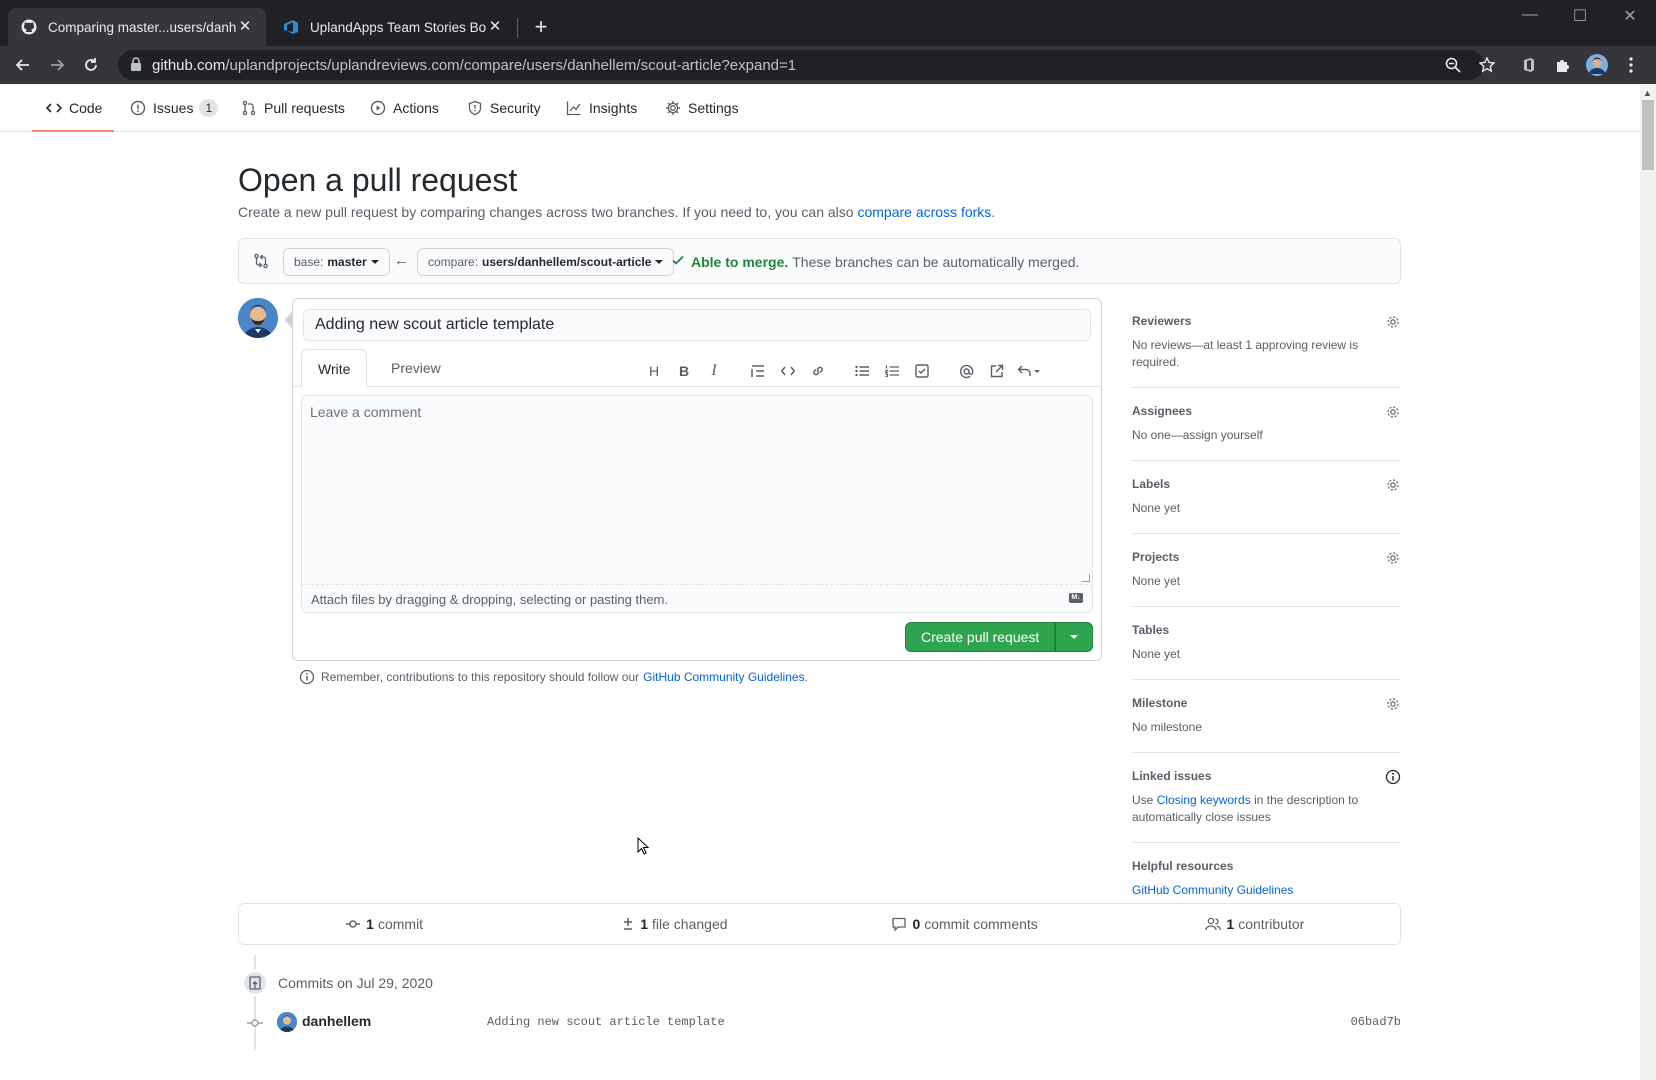  What do you see at coordinates (1453, 65) in the screenshot?
I see `zoom-icon` at bounding box center [1453, 65].